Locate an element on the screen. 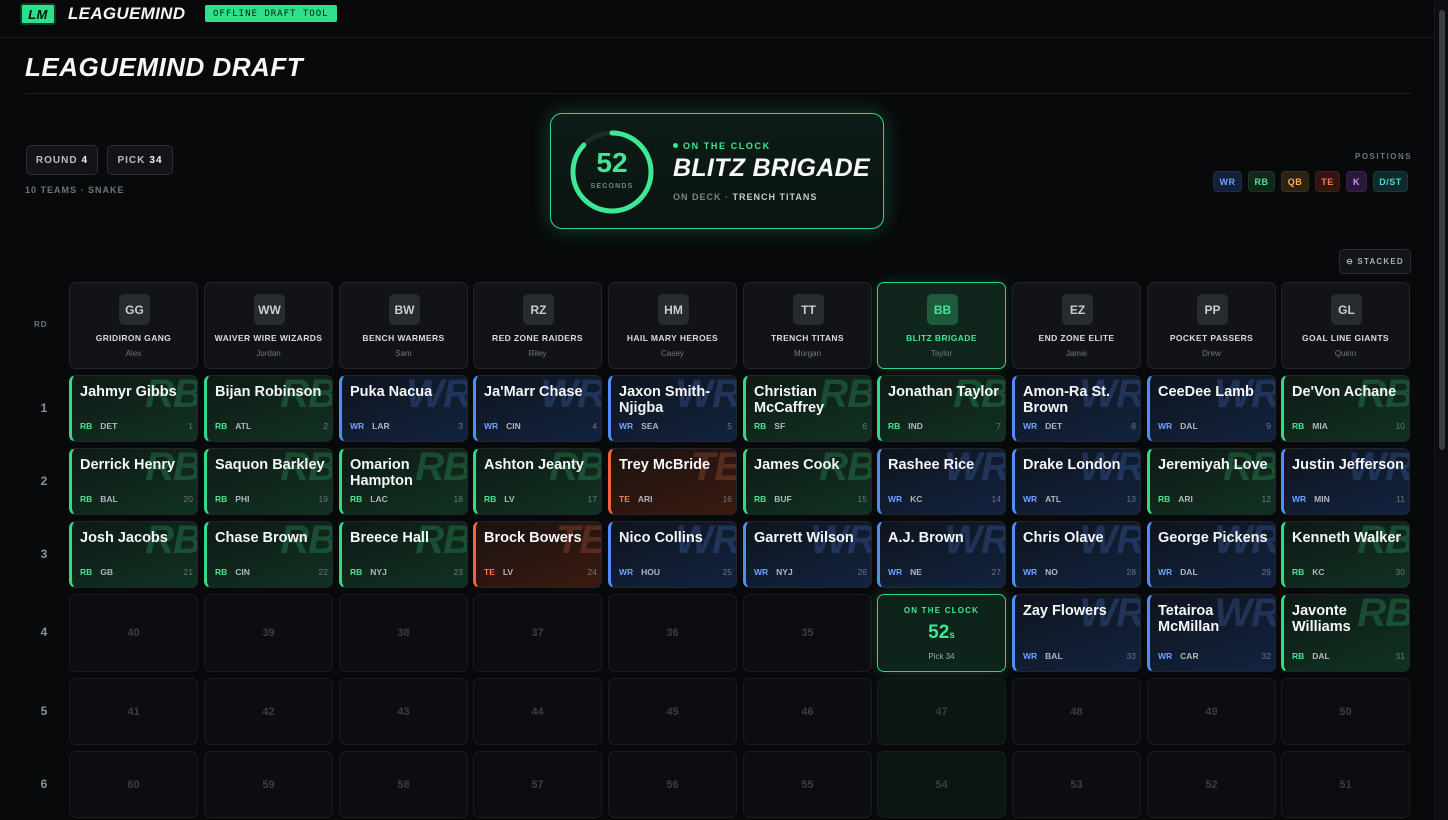 The height and width of the screenshot is (820, 1448). current-team-name: BLITZ BRIGADE is located at coordinates (771, 168).